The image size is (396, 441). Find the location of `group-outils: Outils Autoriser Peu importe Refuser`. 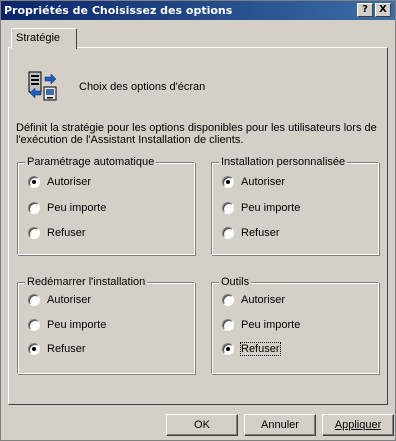

group-outils: Outils Autoriser Peu importe Refuser is located at coordinates (295, 325).